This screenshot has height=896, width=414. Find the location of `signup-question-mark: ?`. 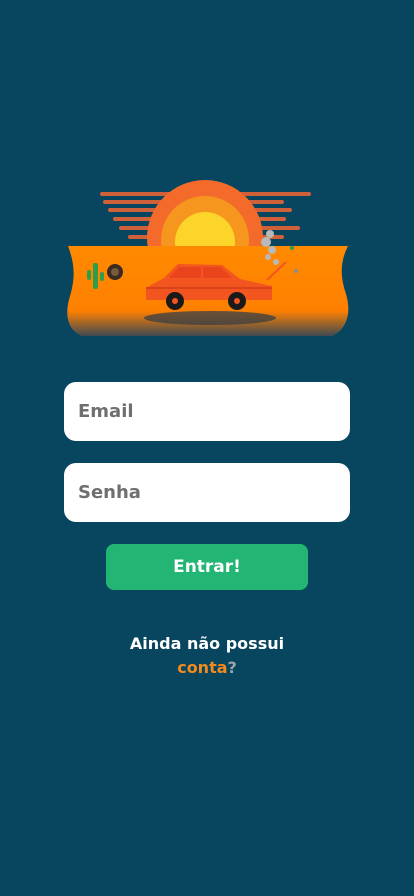

signup-question-mark: ? is located at coordinates (232, 667).